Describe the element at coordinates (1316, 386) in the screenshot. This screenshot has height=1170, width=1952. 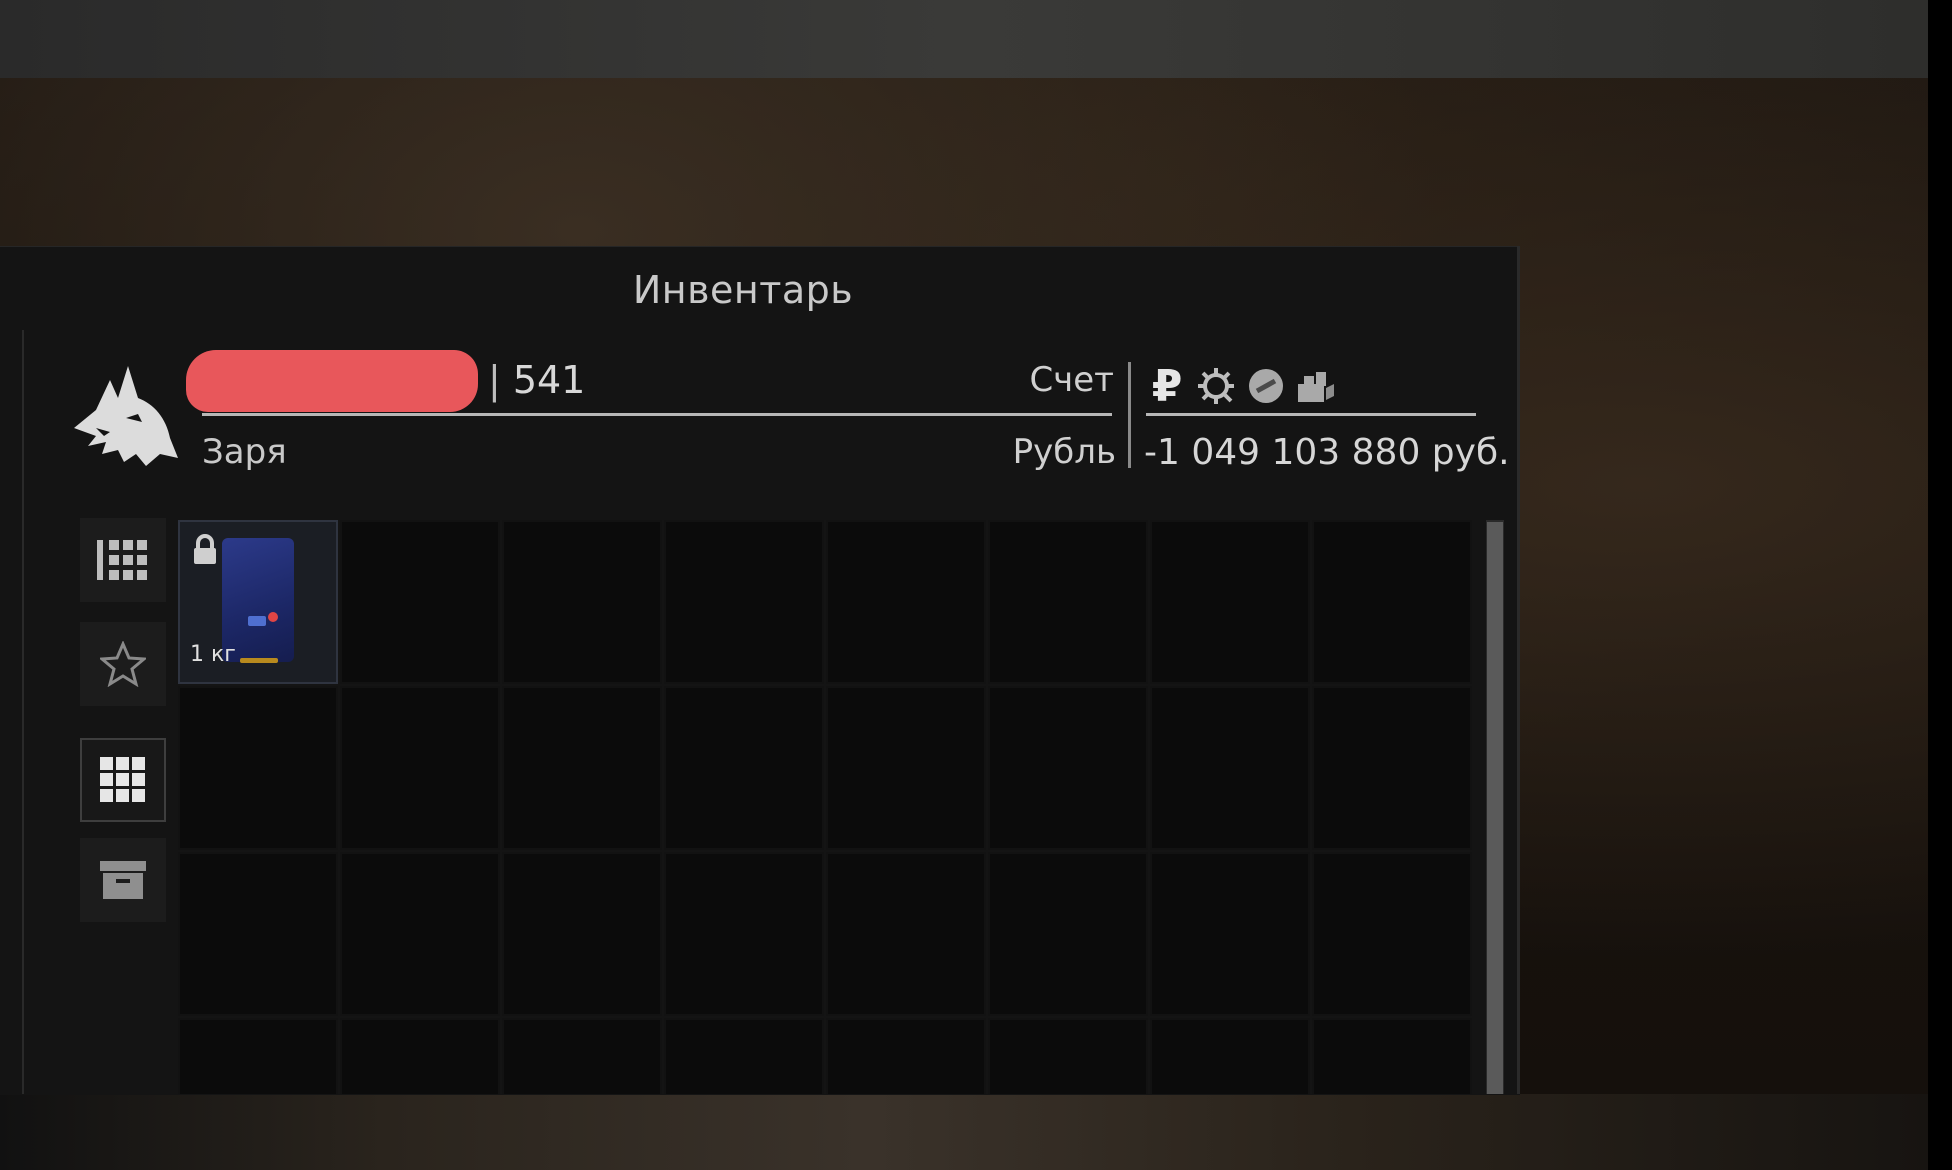
I see `cash-stack-icon` at that location.